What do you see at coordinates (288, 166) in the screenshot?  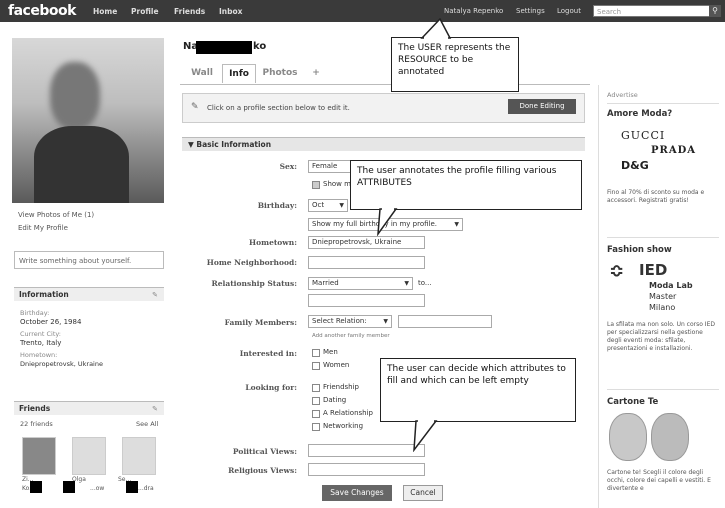 I see `sex-label: Sex:` at bounding box center [288, 166].